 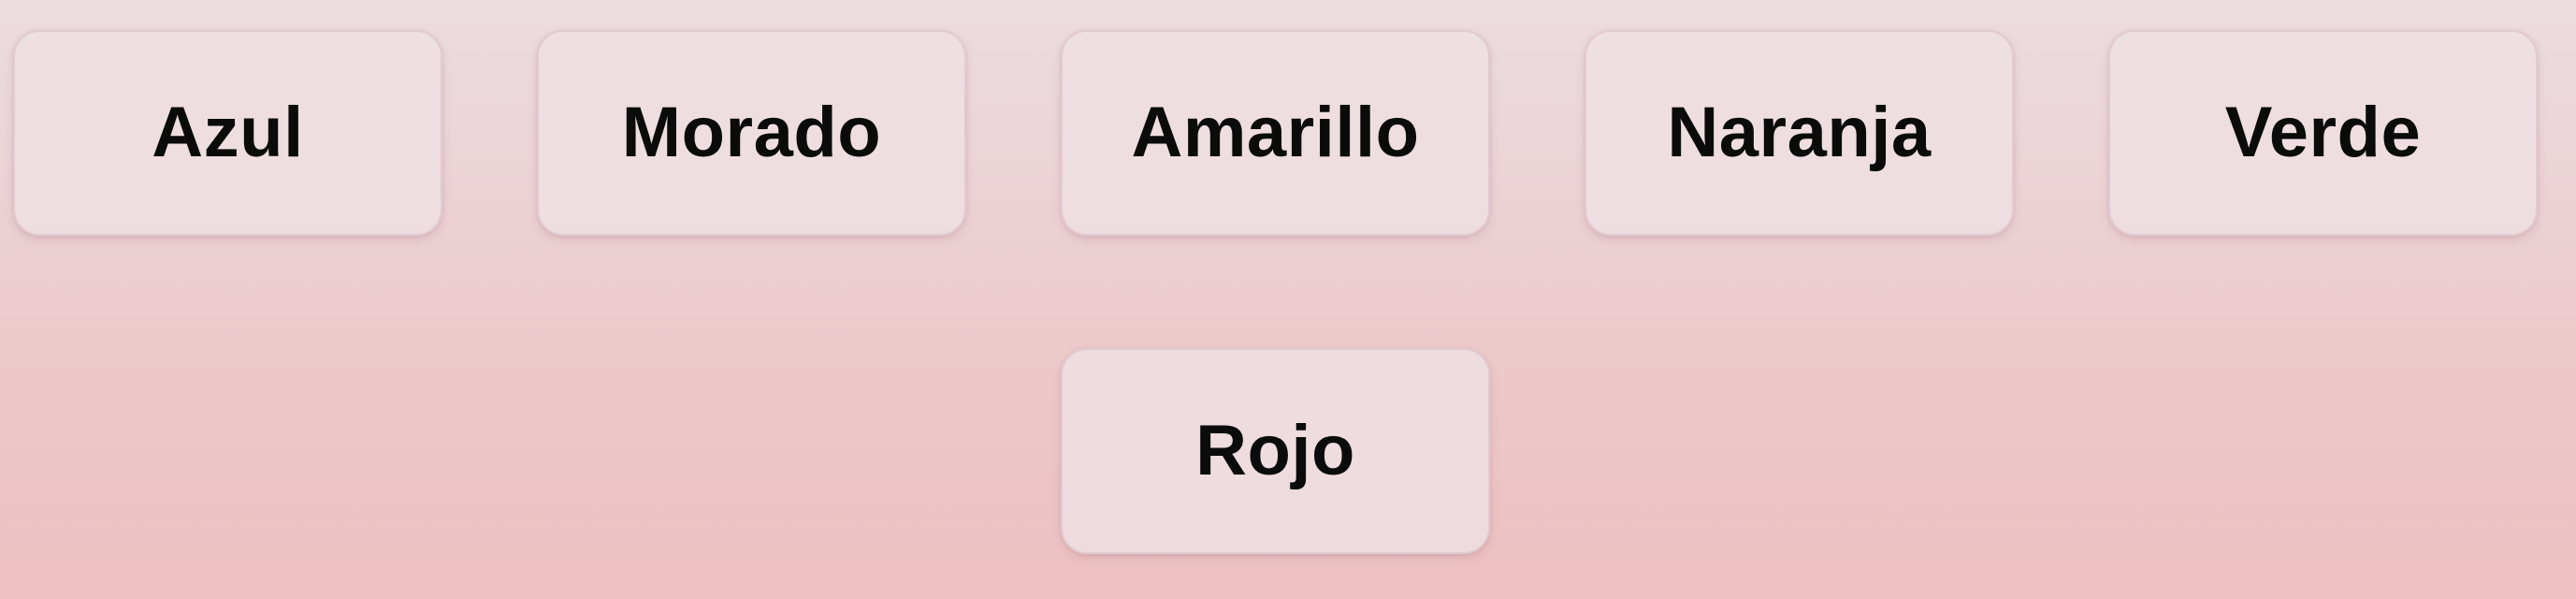 I want to click on color-button-label: Verde, so click(x=2323, y=132).